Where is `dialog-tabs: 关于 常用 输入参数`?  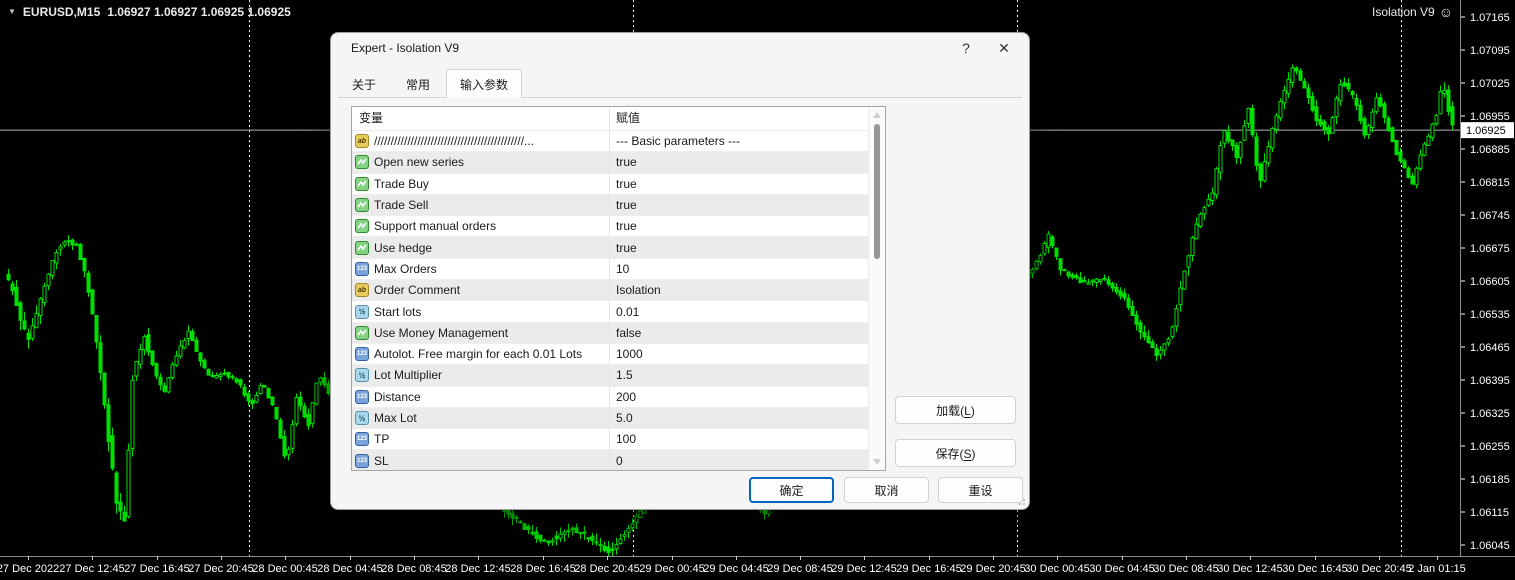 dialog-tabs: 关于 常用 输入参数 is located at coordinates (680, 83).